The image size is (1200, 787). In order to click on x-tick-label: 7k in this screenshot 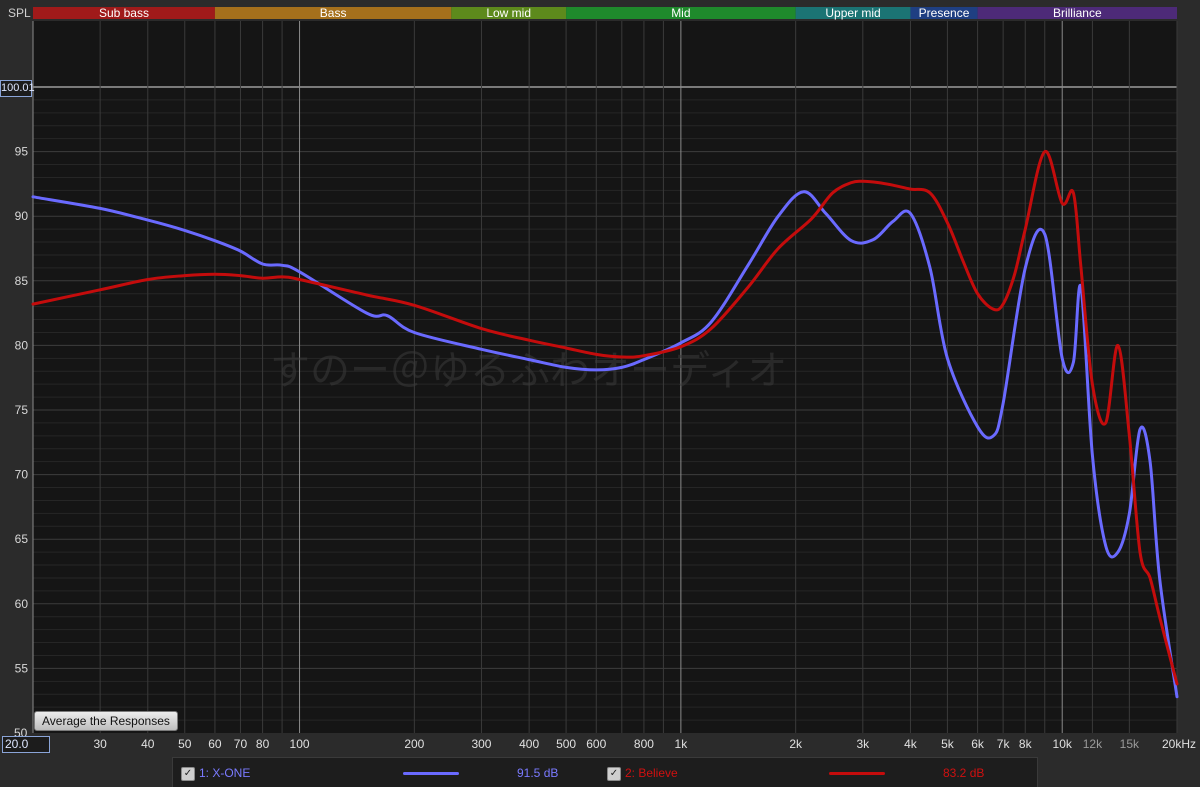, I will do `click(1004, 744)`.